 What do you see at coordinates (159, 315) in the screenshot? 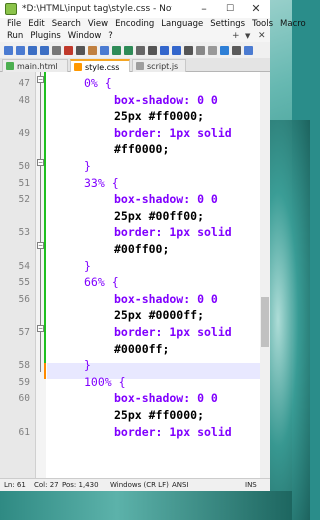
I see `code-line: 25px #0000ff;` at bounding box center [159, 315].